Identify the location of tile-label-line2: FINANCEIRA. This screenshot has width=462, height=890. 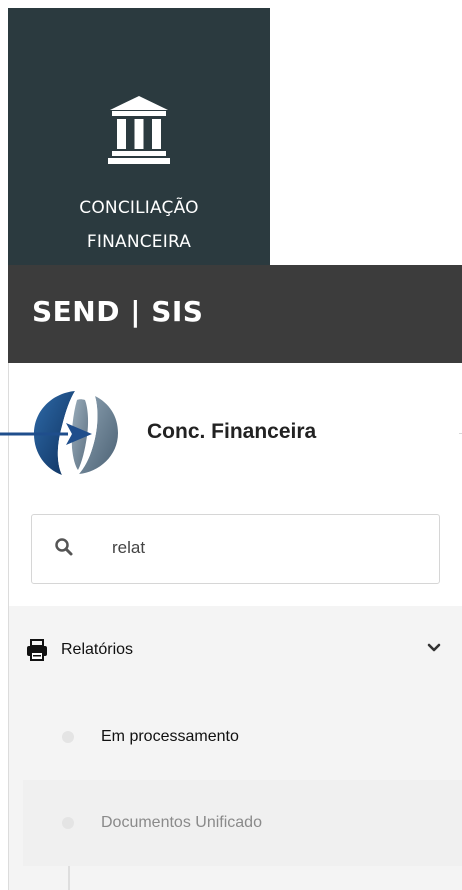
(139, 242).